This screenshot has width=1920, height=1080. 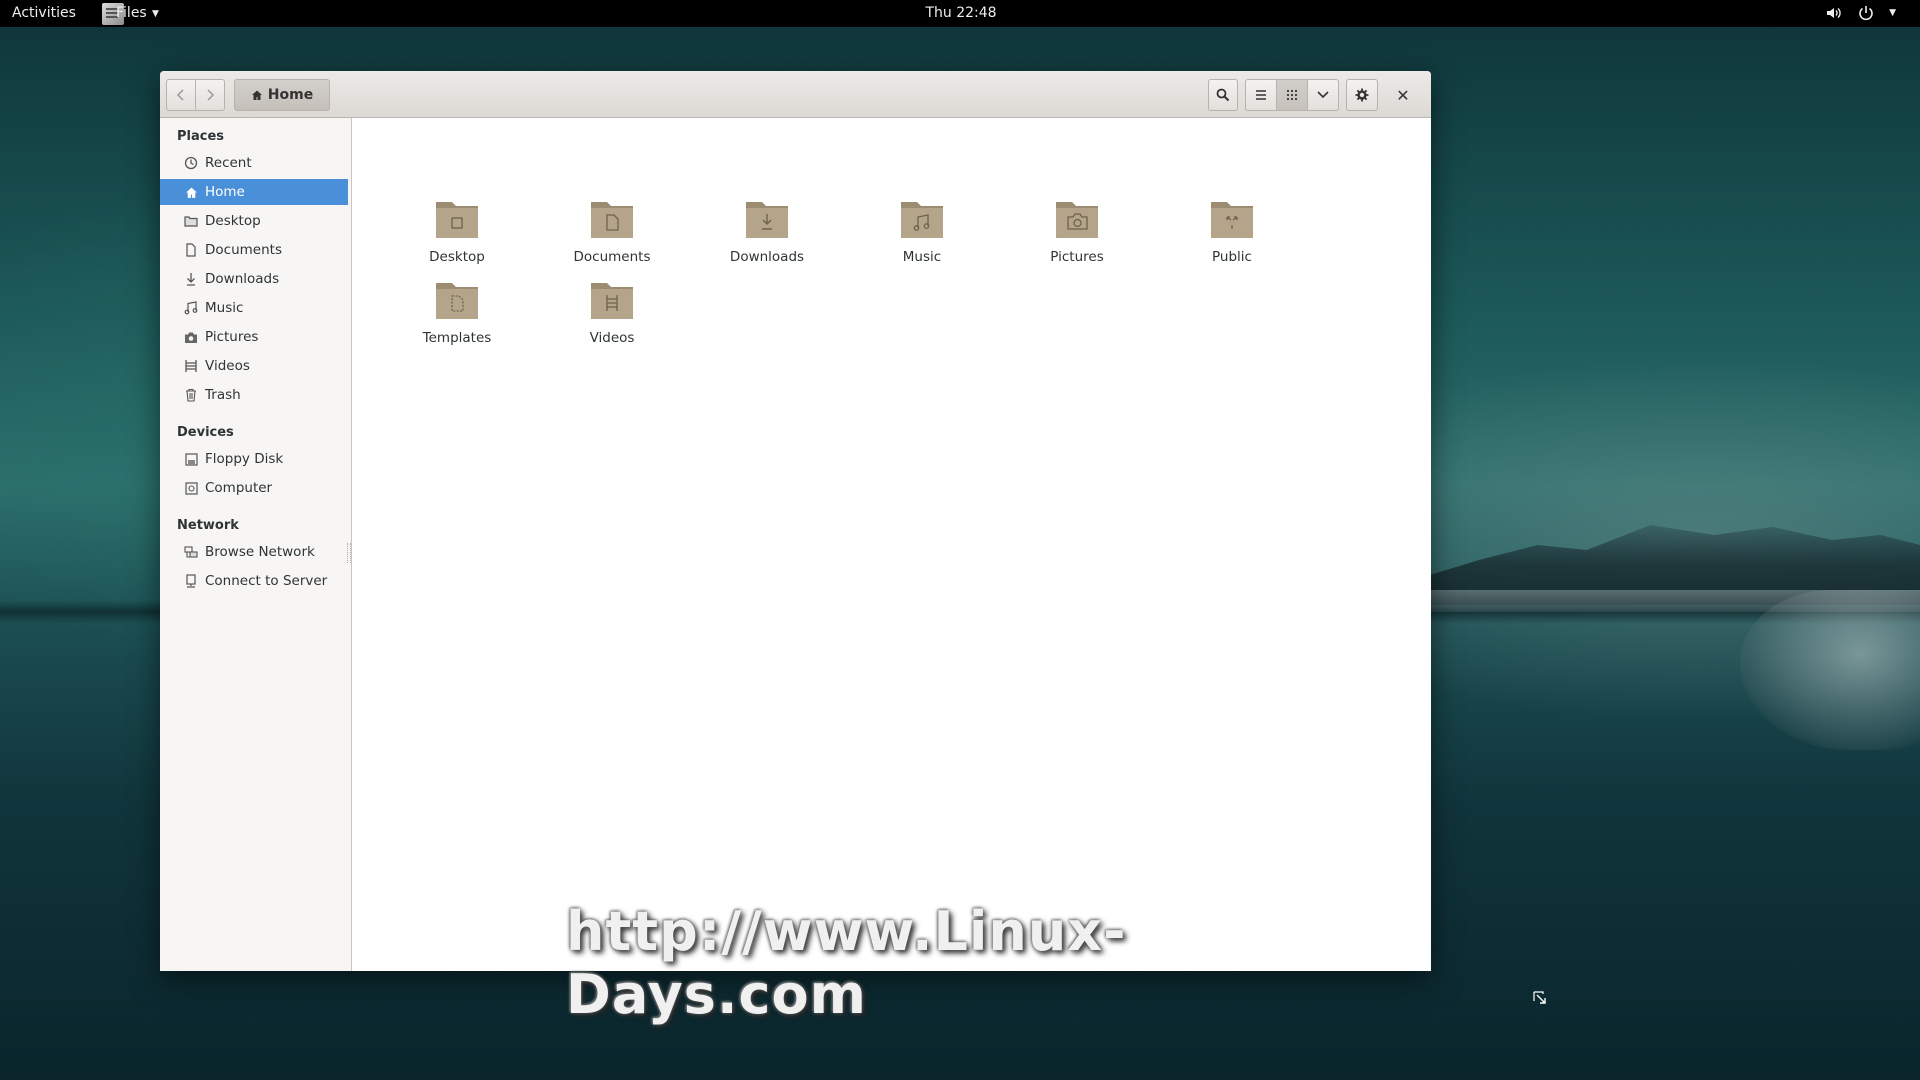 I want to click on settings-button, so click(x=1362, y=95).